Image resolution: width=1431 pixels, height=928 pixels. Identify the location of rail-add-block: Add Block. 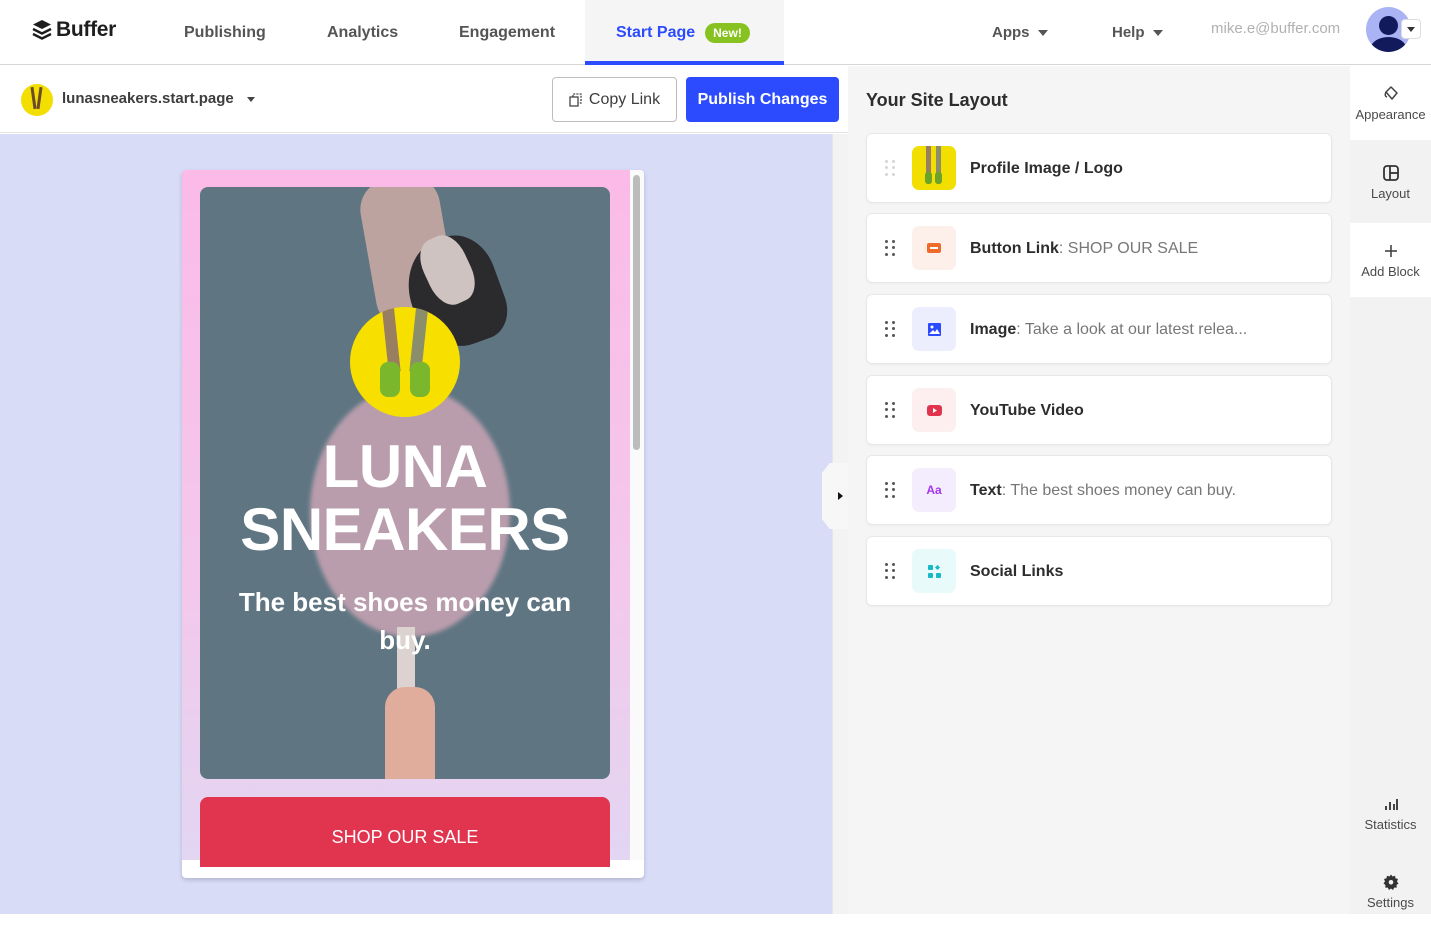
(1390, 260).